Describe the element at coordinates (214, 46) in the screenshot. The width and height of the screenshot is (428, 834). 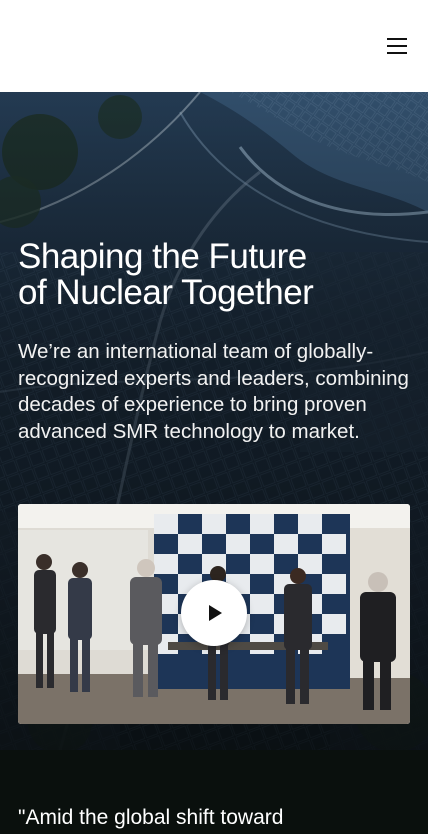
I see `site-header` at that location.